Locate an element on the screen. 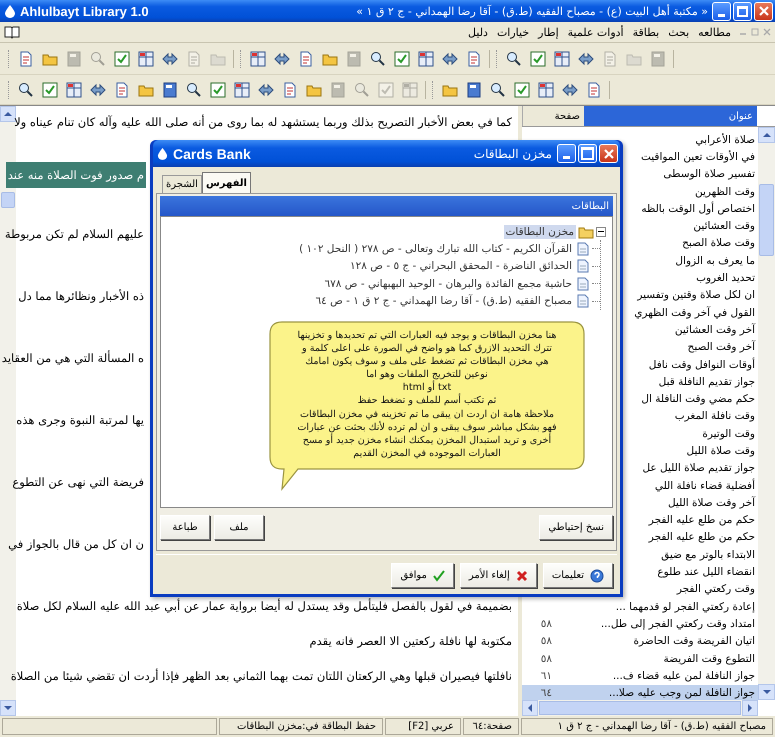 Image resolution: width=775 pixels, height=737 pixels. column-header: صفحة is located at coordinates (553, 116).